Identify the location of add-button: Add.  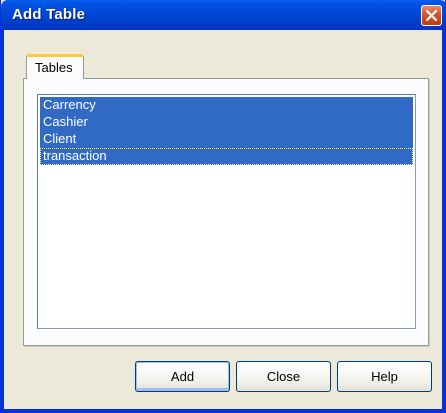
(182, 376).